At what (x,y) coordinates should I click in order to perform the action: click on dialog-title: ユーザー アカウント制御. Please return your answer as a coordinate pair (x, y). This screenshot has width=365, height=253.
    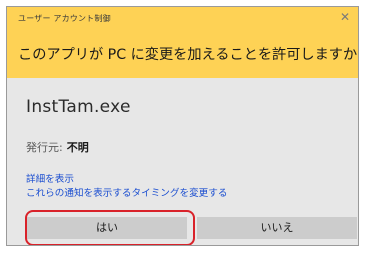
    Looking at the image, I should click on (64, 18).